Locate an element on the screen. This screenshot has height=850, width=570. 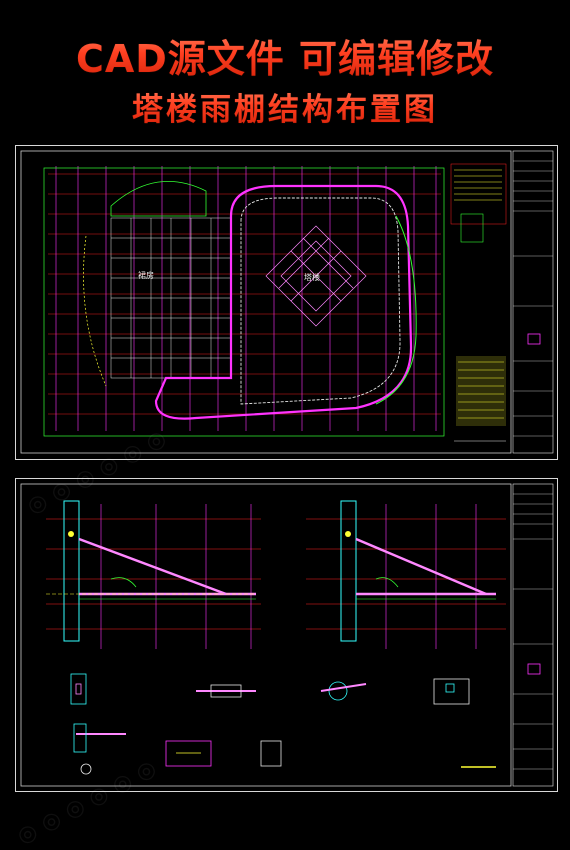
title-cad-source: CAD源文件 可编辑修改 is located at coordinates (285, 55).